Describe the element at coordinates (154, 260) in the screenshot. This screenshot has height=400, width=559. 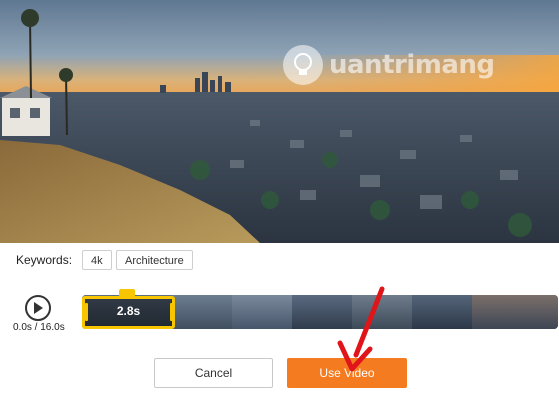
I see `keyword-tag-architecture: Architecture` at that location.